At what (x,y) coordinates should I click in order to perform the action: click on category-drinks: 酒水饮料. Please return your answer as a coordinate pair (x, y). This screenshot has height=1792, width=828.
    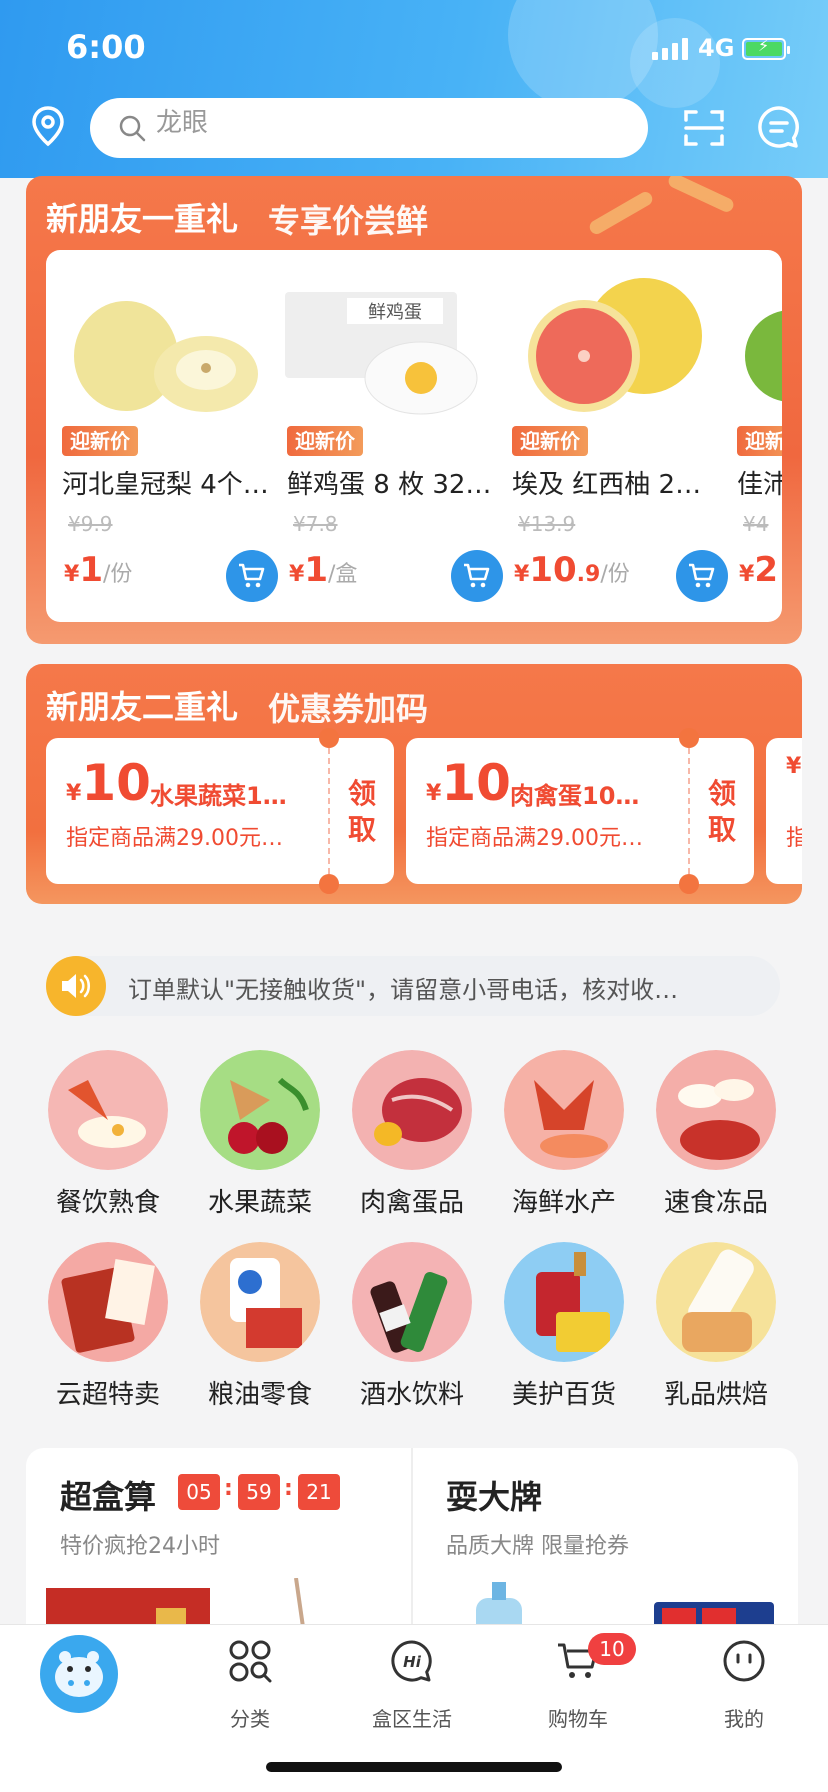
    Looking at the image, I should click on (412, 1327).